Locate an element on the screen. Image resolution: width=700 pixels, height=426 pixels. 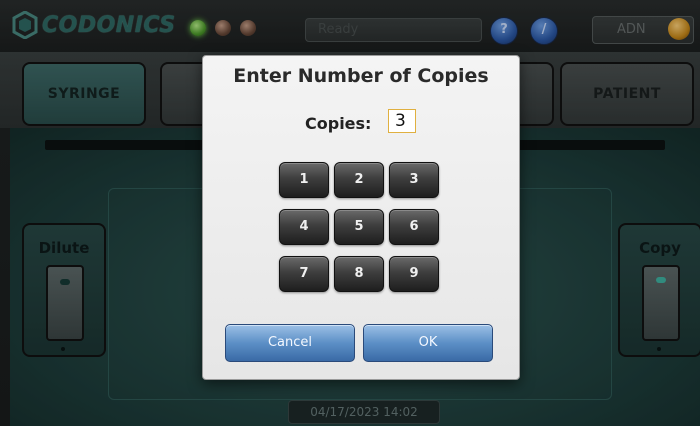
keypad-key-1: 1 is located at coordinates (304, 180).